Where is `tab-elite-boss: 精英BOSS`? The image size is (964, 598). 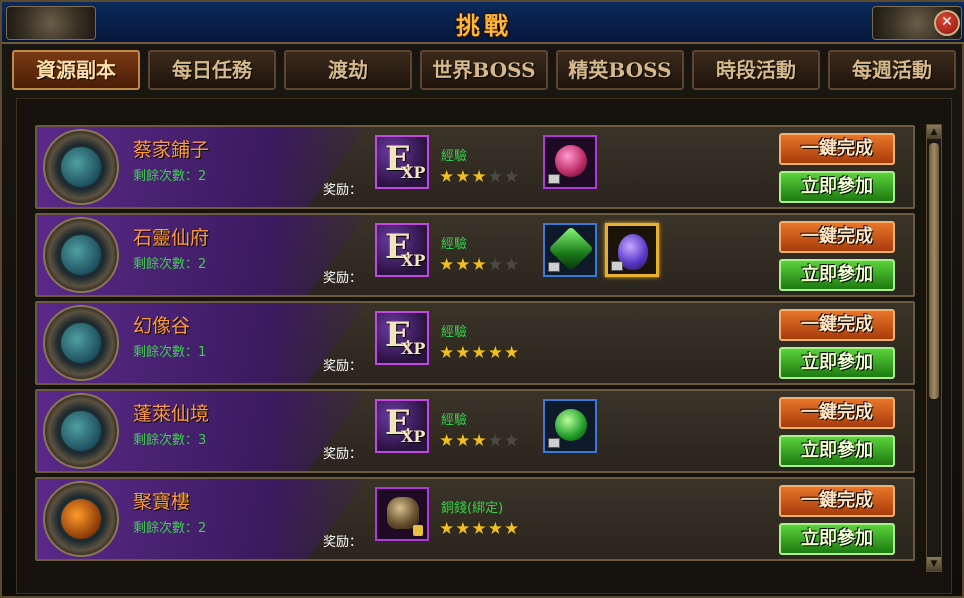
tab-elite-boss: 精英BOSS is located at coordinates (620, 70).